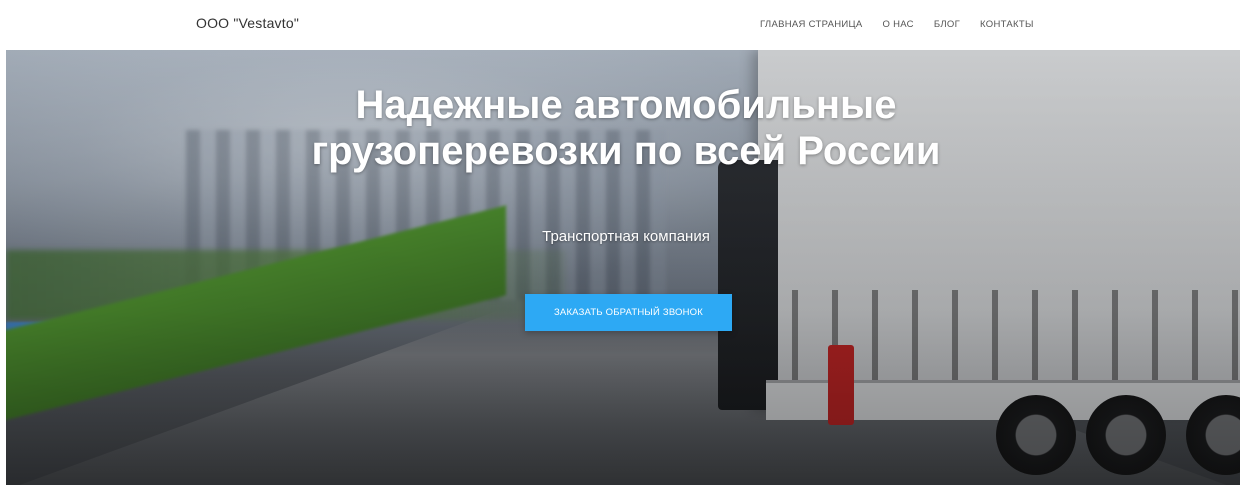 The height and width of the screenshot is (485, 1246). I want to click on main-nav: ГЛАВНАЯ СТРАНИЦА О НАС БЛОГ КОНТАКТЫ, so click(907, 24).